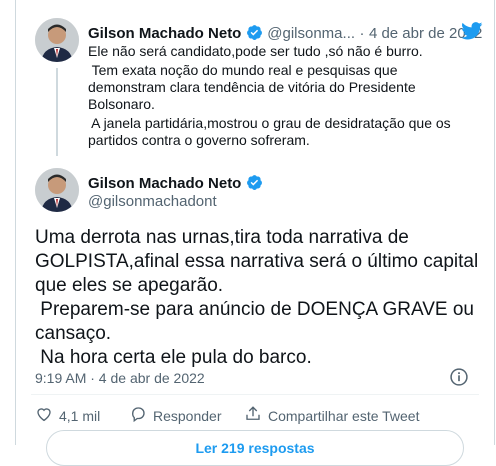 This screenshot has height=466, width=496. I want to click on twitter-bird-icon, so click(472, 33).